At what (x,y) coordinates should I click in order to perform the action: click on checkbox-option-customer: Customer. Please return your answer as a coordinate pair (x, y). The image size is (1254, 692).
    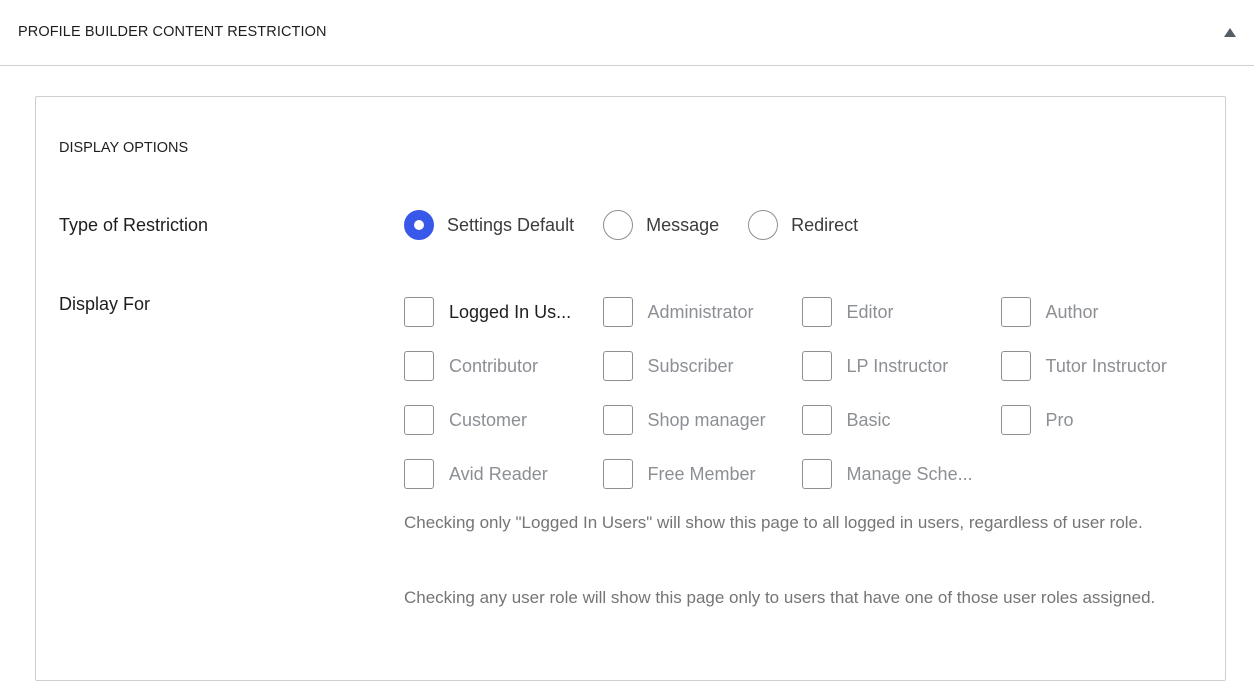
    Looking at the image, I should click on (503, 420).